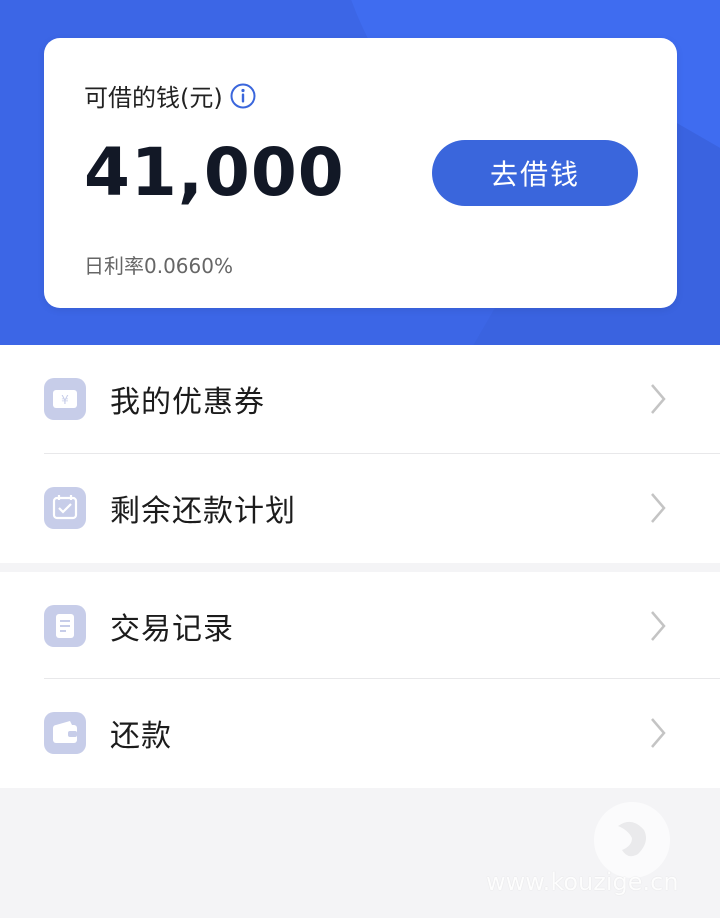 The width and height of the screenshot is (720, 918). Describe the element at coordinates (158, 266) in the screenshot. I see `daily-rate: 日利率0.0660%` at that location.